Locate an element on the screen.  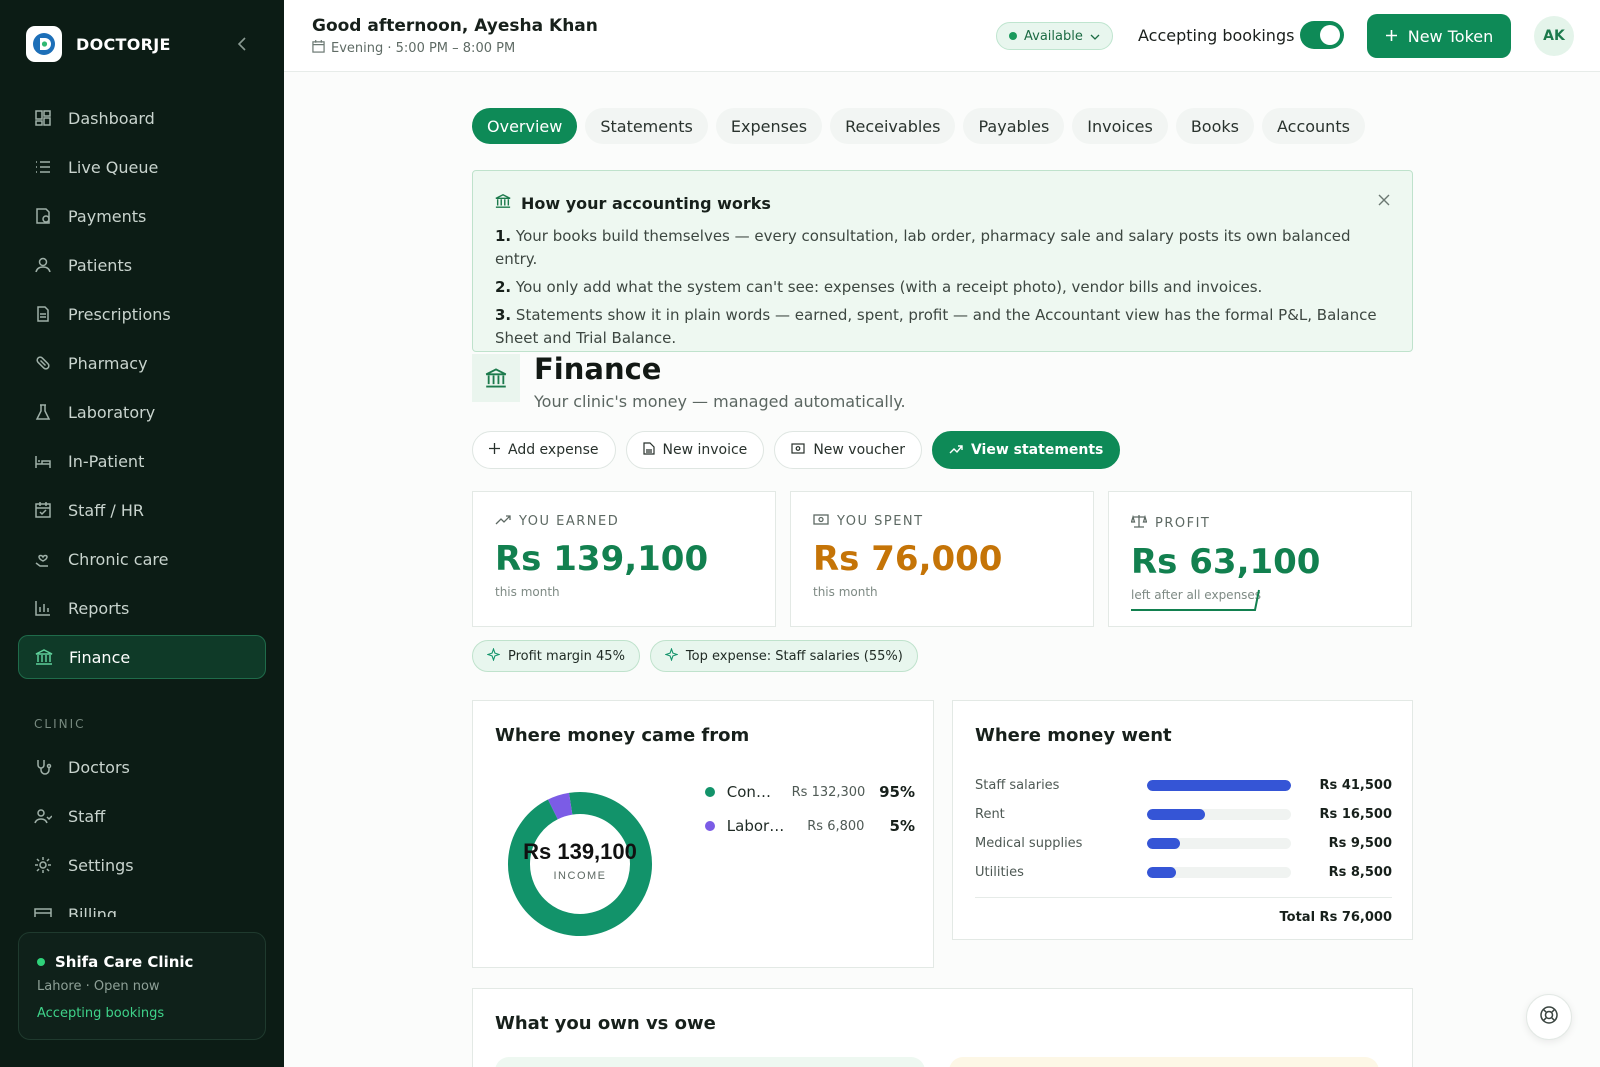
sidebar-item-label: Dashboard is located at coordinates (111, 118).